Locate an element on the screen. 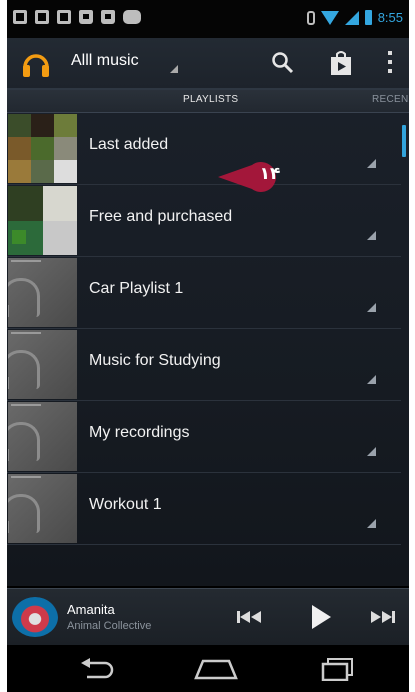  recent-apps-icon is located at coordinates (338, 669).